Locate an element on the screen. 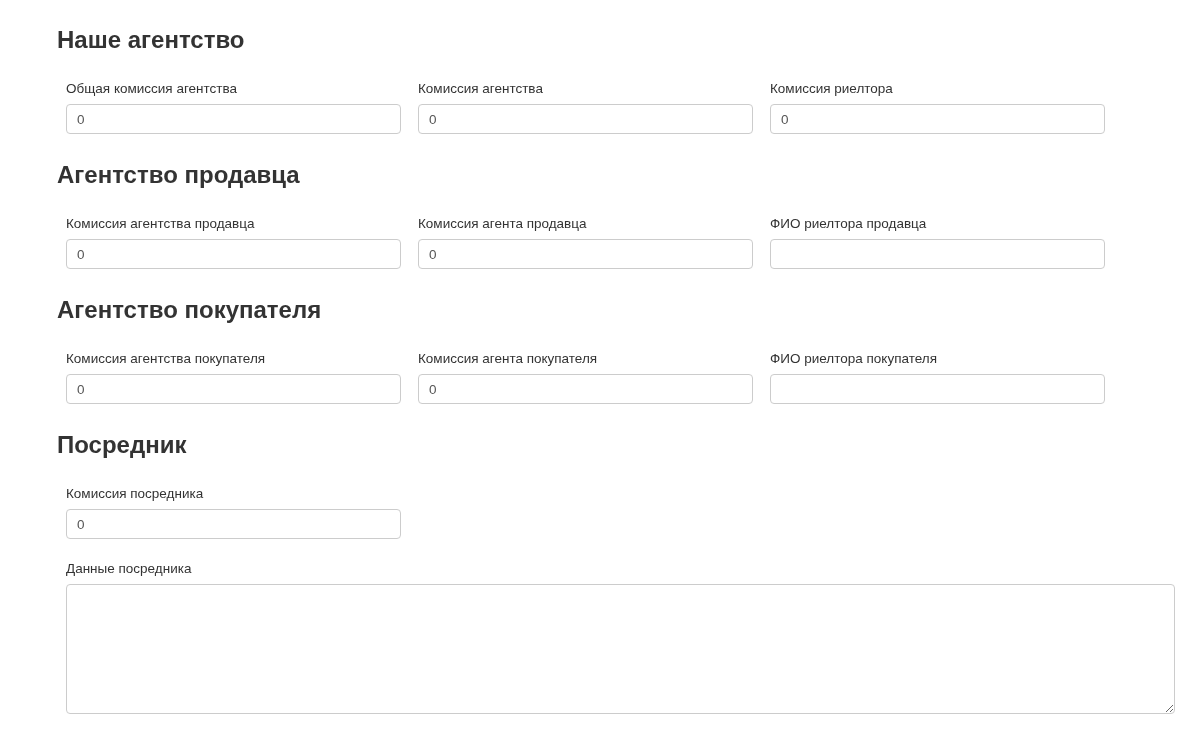 The height and width of the screenshot is (738, 1198). field-label: ФИО риелтора покупателя is located at coordinates (854, 359).